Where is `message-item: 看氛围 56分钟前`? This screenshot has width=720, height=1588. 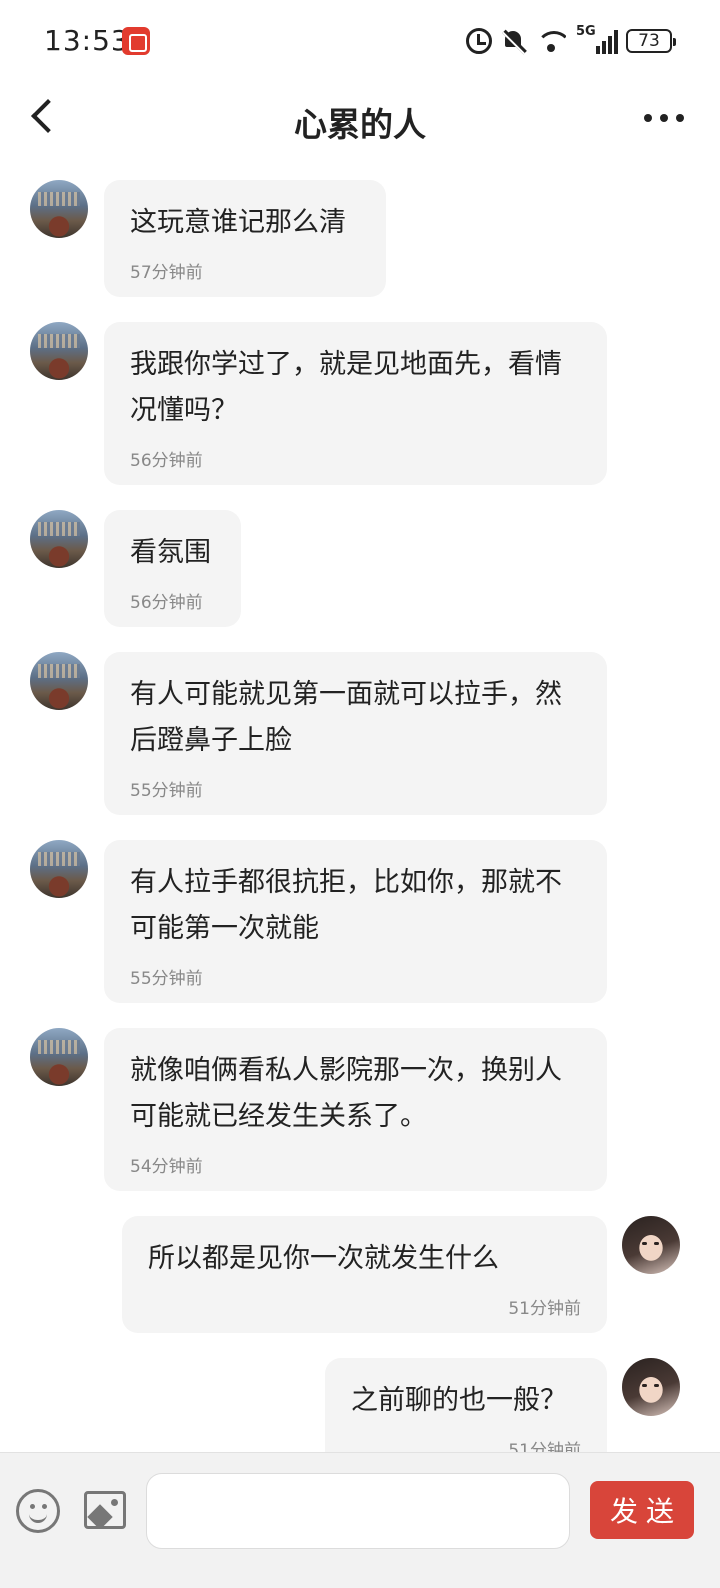
message-item: 看氛围 56分钟前 is located at coordinates (360, 568).